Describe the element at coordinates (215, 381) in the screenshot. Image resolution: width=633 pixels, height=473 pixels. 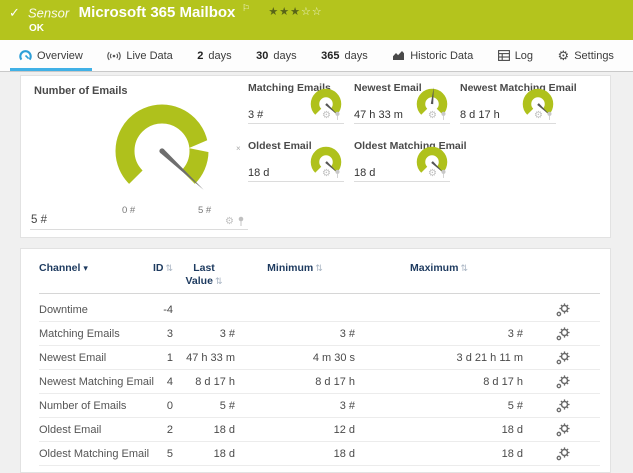
I see `last-value: 8 d 17 h` at that location.